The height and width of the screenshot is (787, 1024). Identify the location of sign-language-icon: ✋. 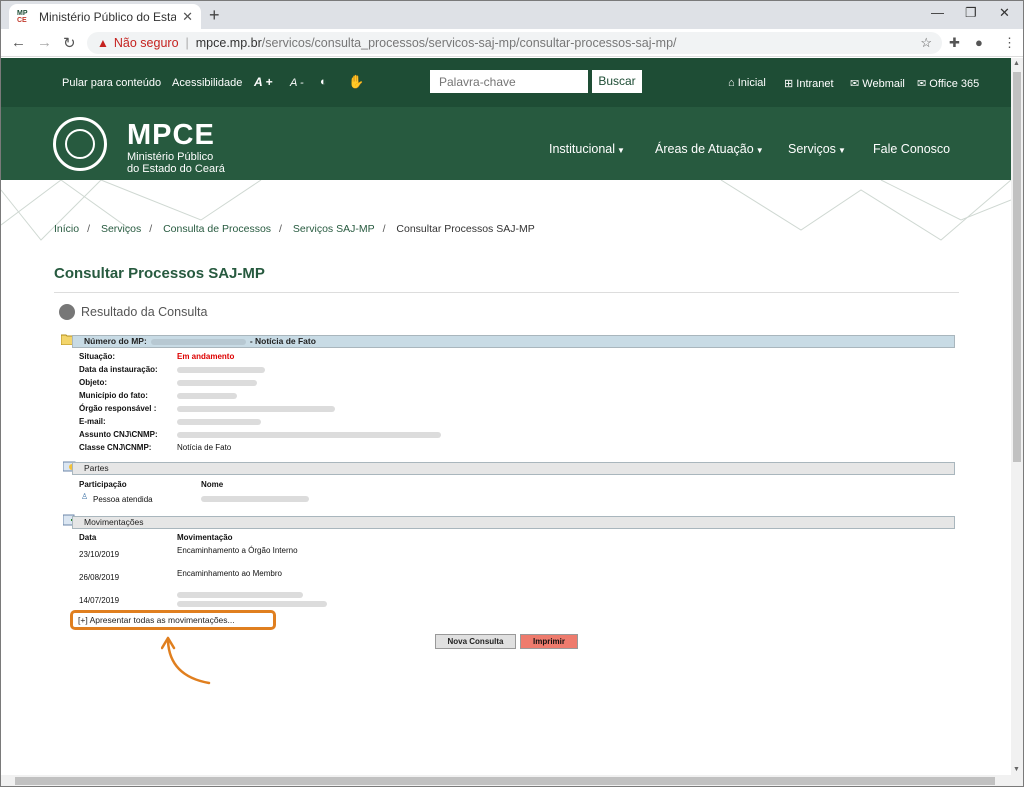
(356, 82).